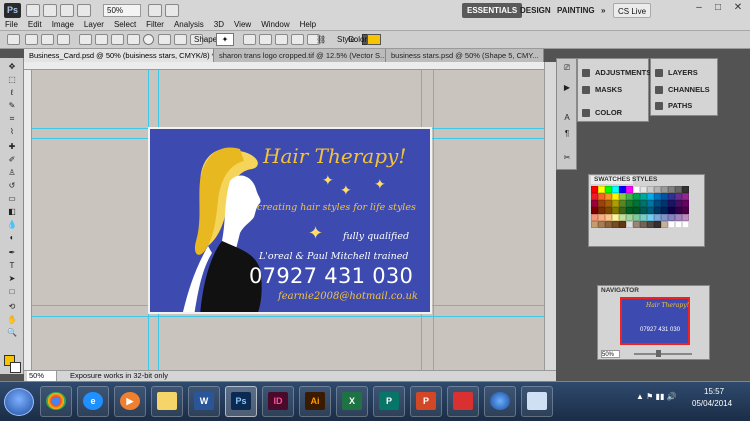 Image resolution: width=750 pixels, height=421 pixels. Describe the element at coordinates (567, 88) in the screenshot. I see `actions-panel-icon: ▶` at that location.